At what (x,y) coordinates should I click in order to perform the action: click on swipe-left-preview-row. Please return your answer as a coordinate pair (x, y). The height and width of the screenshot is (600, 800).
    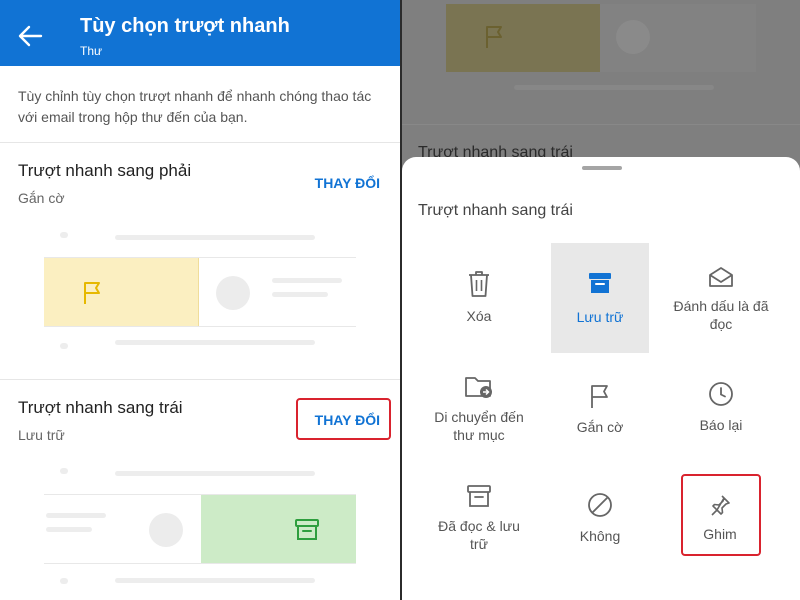
    Looking at the image, I should click on (200, 529).